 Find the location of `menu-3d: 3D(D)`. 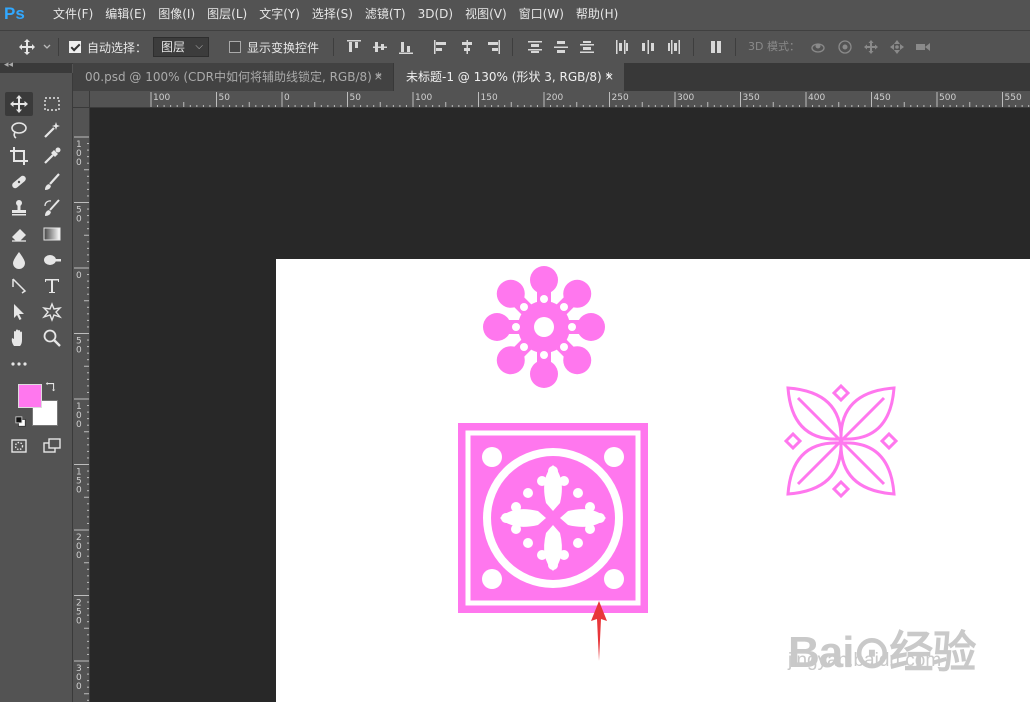

menu-3d: 3D(D) is located at coordinates (435, 14).